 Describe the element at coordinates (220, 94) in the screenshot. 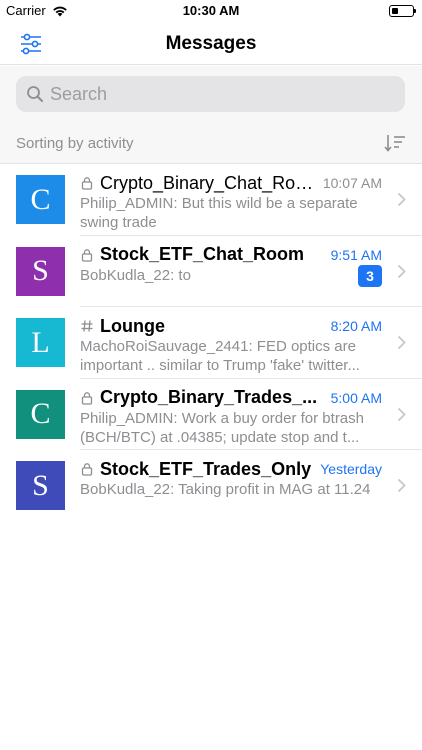

I see `search-input` at that location.